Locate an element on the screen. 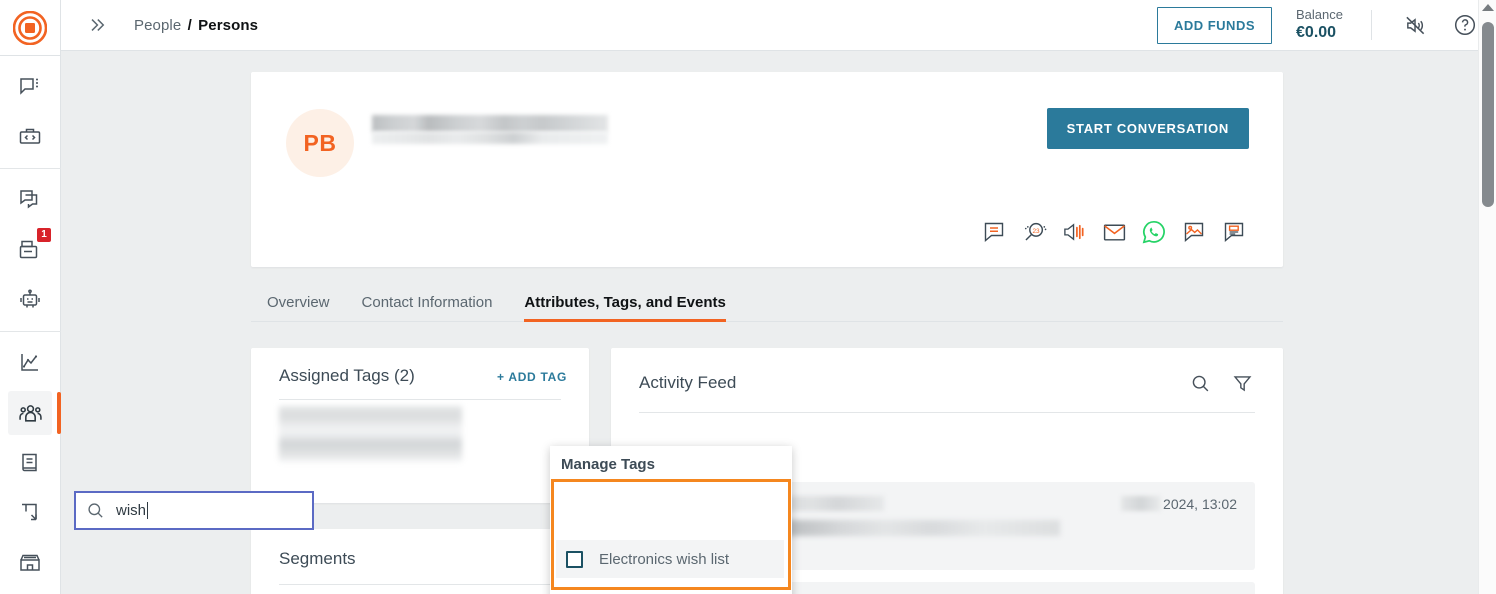 This screenshot has width=1496, height=594. activity-item-date: 2024, 13:02 is located at coordinates (1179, 504).